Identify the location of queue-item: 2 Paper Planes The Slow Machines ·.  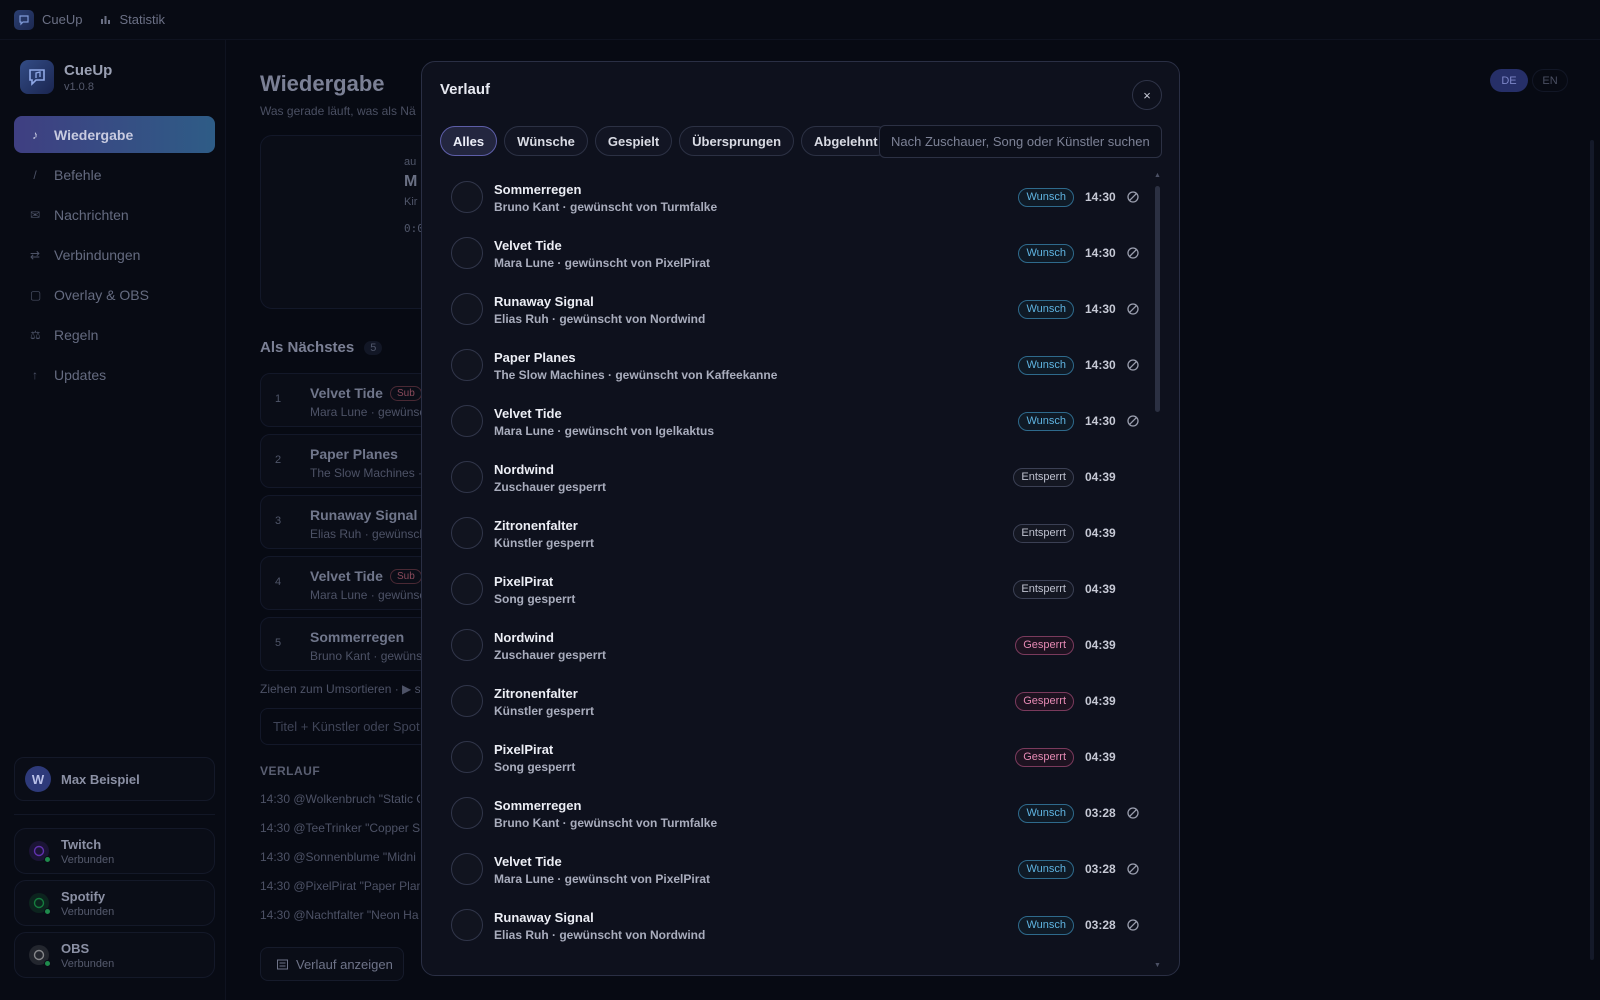
(345, 461).